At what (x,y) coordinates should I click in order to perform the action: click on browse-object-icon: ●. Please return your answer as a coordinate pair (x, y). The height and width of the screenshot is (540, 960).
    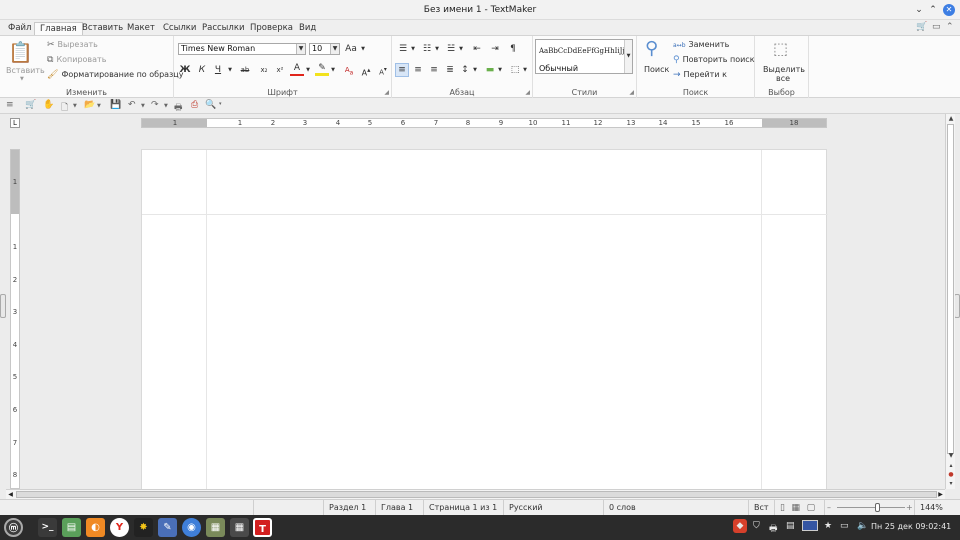
    Looking at the image, I should click on (951, 474).